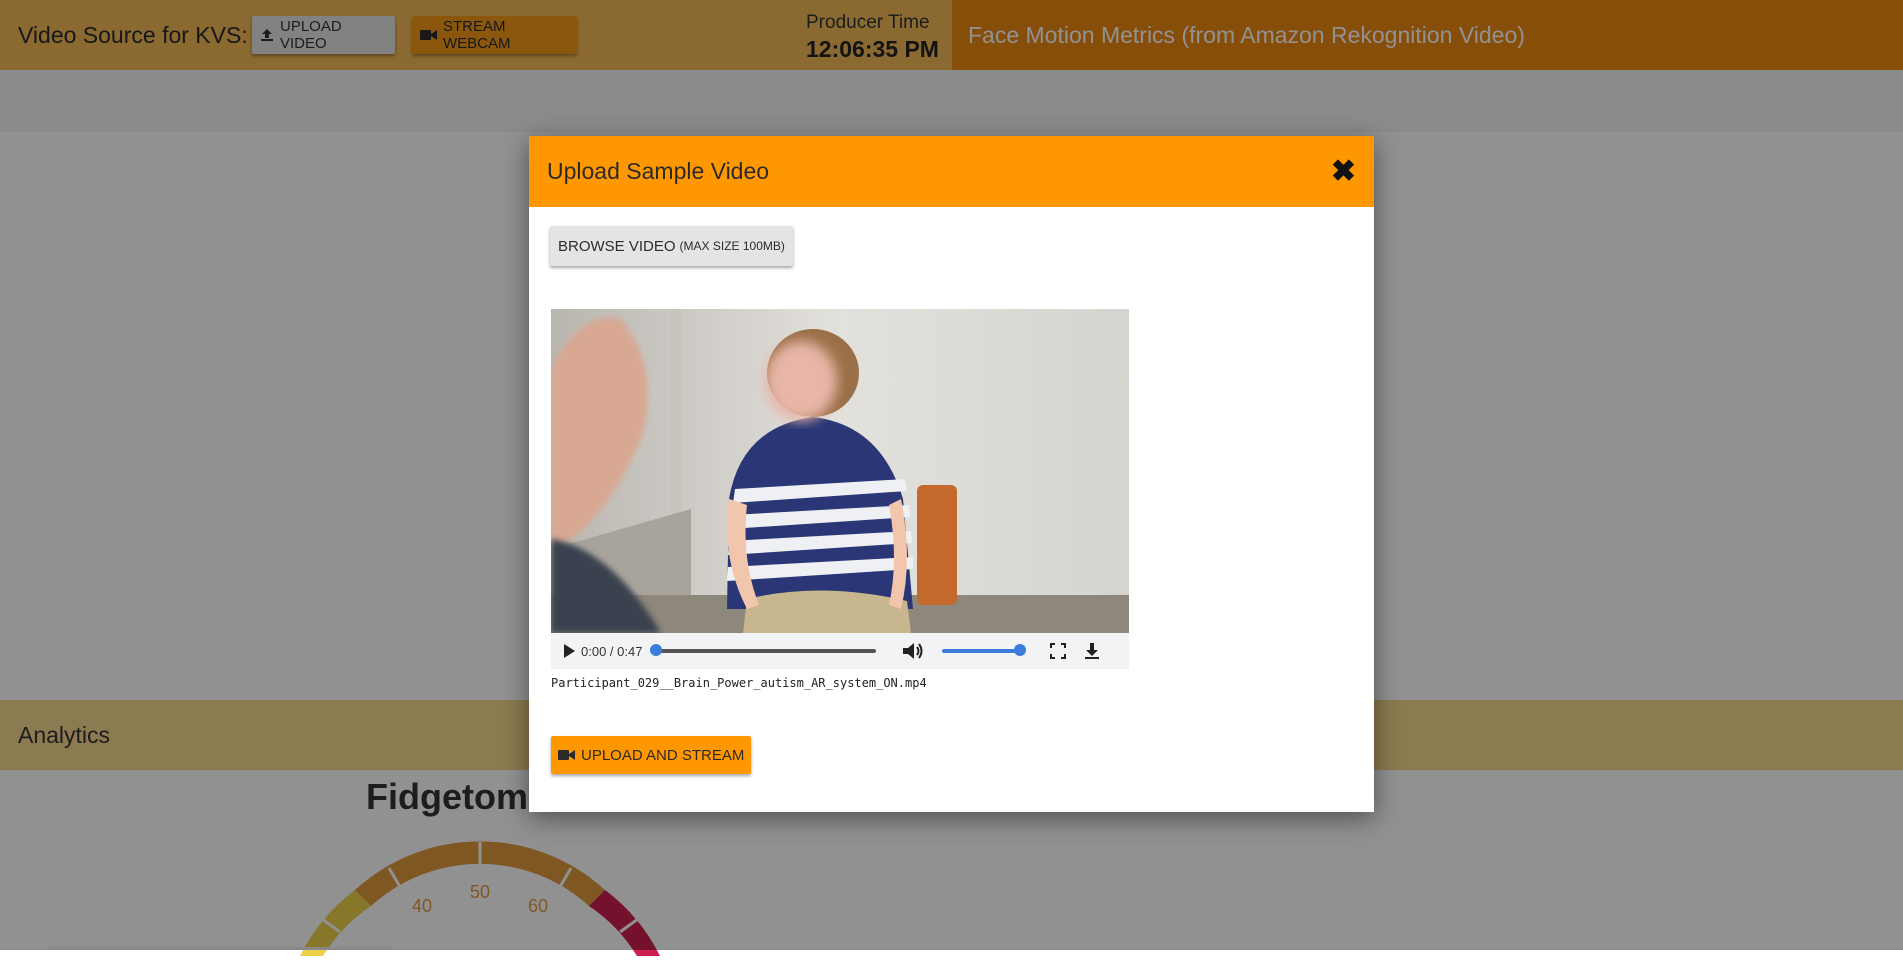 The height and width of the screenshot is (960, 1903). What do you see at coordinates (617, 246) in the screenshot?
I see `browse-video-label: BROWSE VIDEO` at bounding box center [617, 246].